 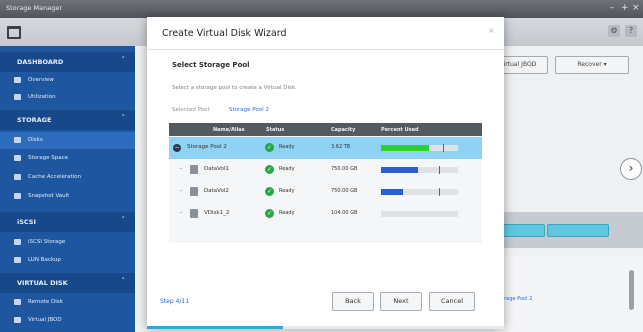 What do you see at coordinates (17, 320) in the screenshot?
I see `virtual-jbod-icon` at bounding box center [17, 320].